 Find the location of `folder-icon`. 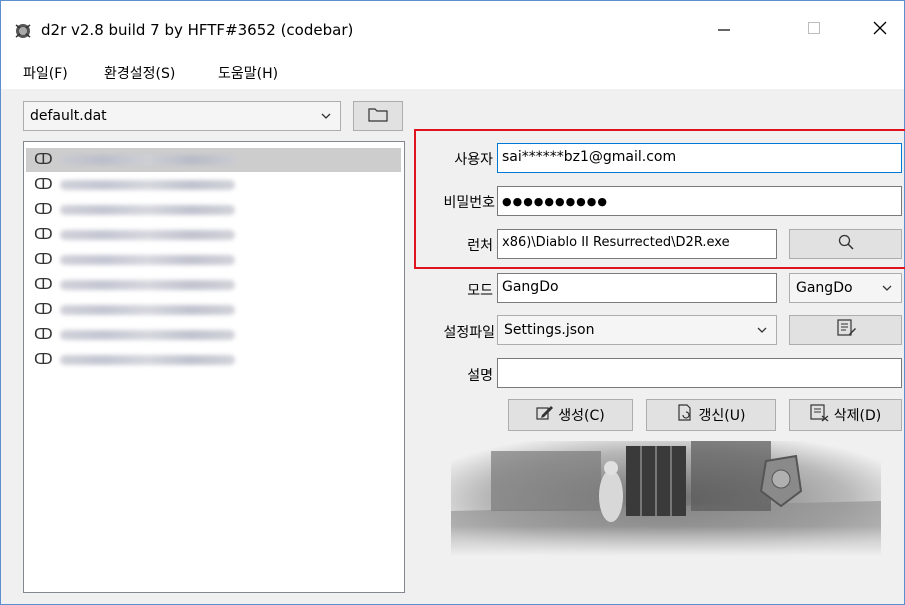

folder-icon is located at coordinates (378, 116).